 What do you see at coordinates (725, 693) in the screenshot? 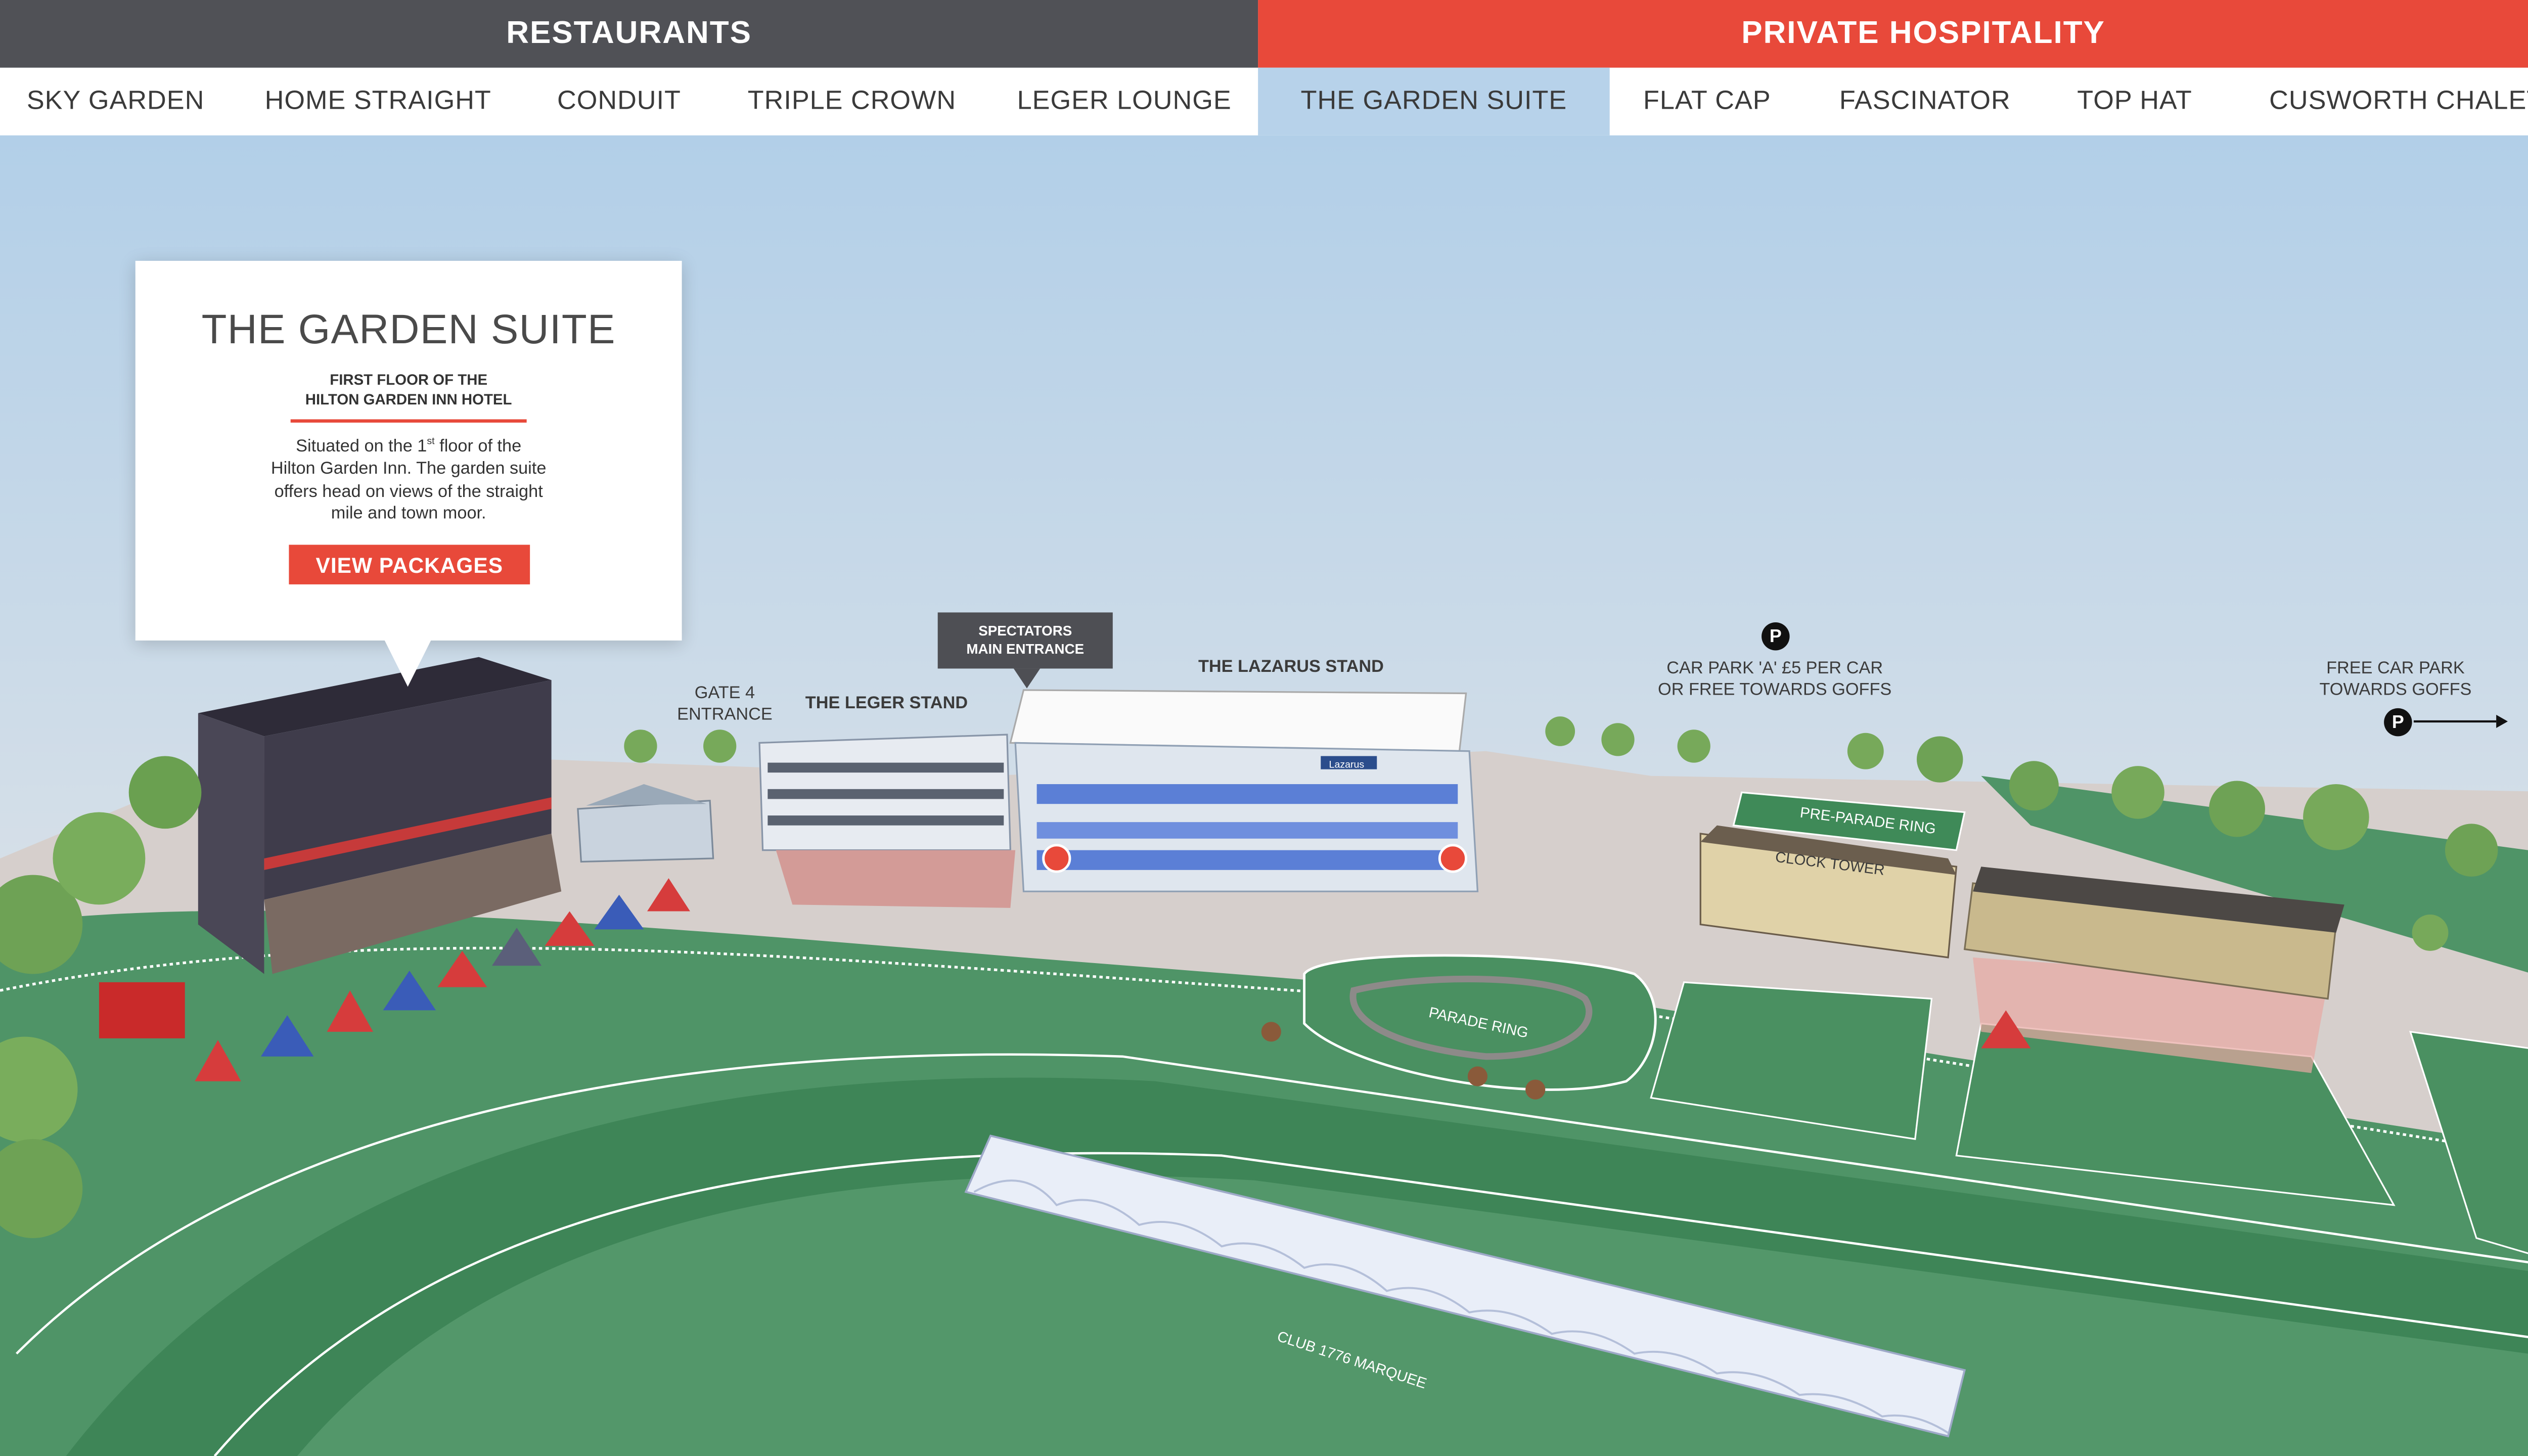
I see `gate4-line-1: GATE 4` at bounding box center [725, 693].